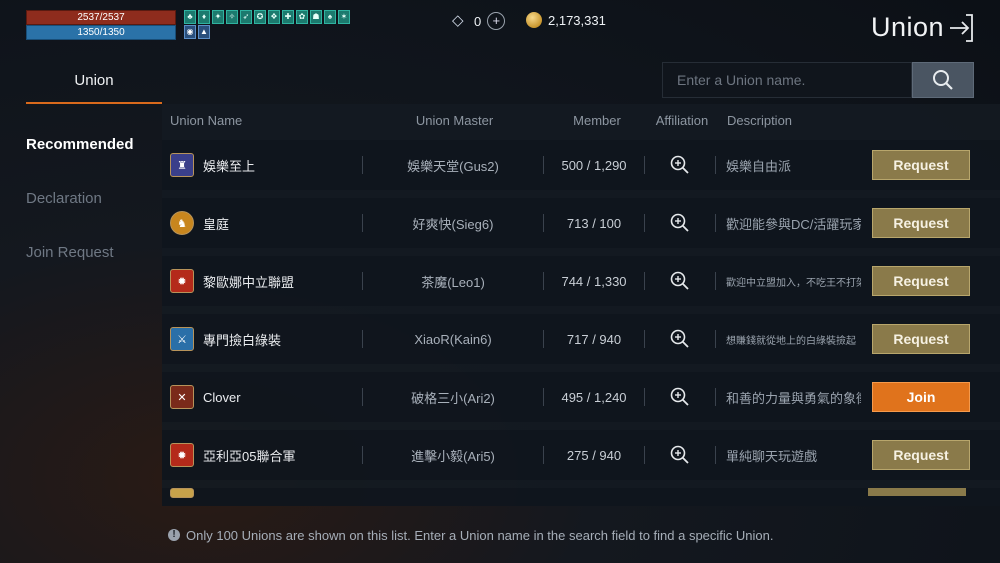 The width and height of the screenshot is (1000, 563). I want to click on header-affiliation: Affiliation, so click(682, 120).